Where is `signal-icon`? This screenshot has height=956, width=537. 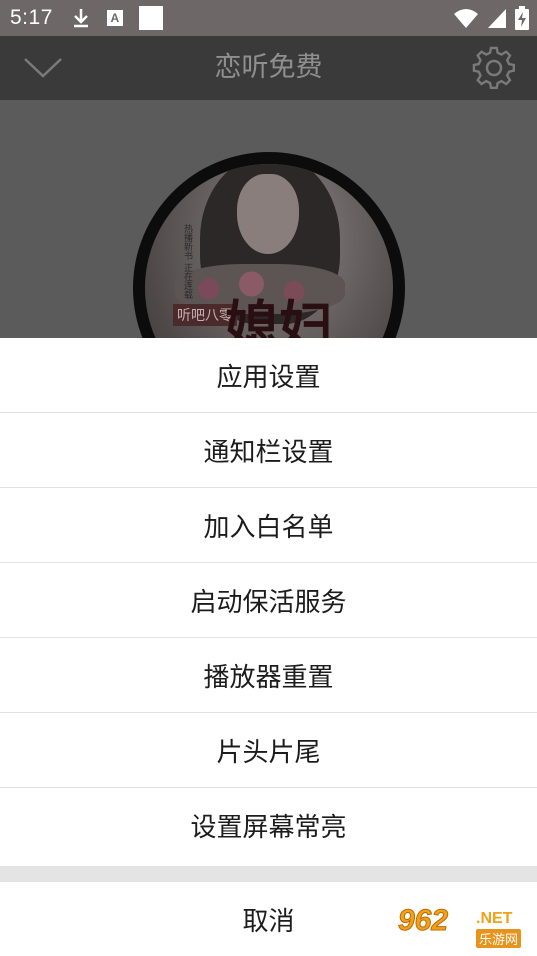
signal-icon is located at coordinates (497, 18).